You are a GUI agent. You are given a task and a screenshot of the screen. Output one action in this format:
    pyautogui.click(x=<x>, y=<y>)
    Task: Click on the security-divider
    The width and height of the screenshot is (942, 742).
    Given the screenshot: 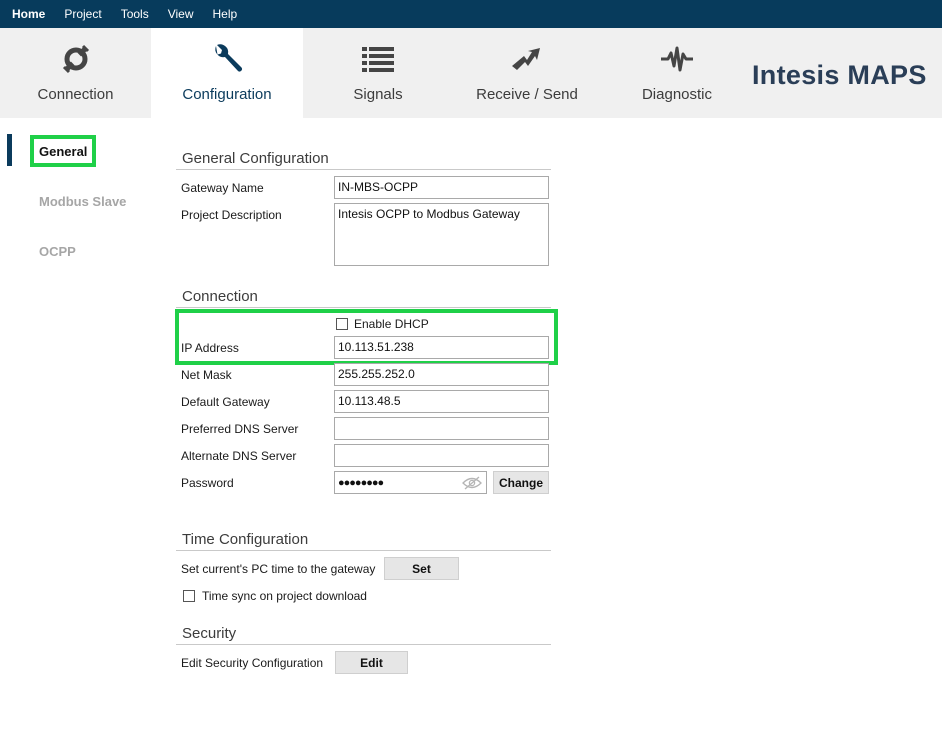 What is the action you would take?
    pyautogui.click(x=363, y=644)
    